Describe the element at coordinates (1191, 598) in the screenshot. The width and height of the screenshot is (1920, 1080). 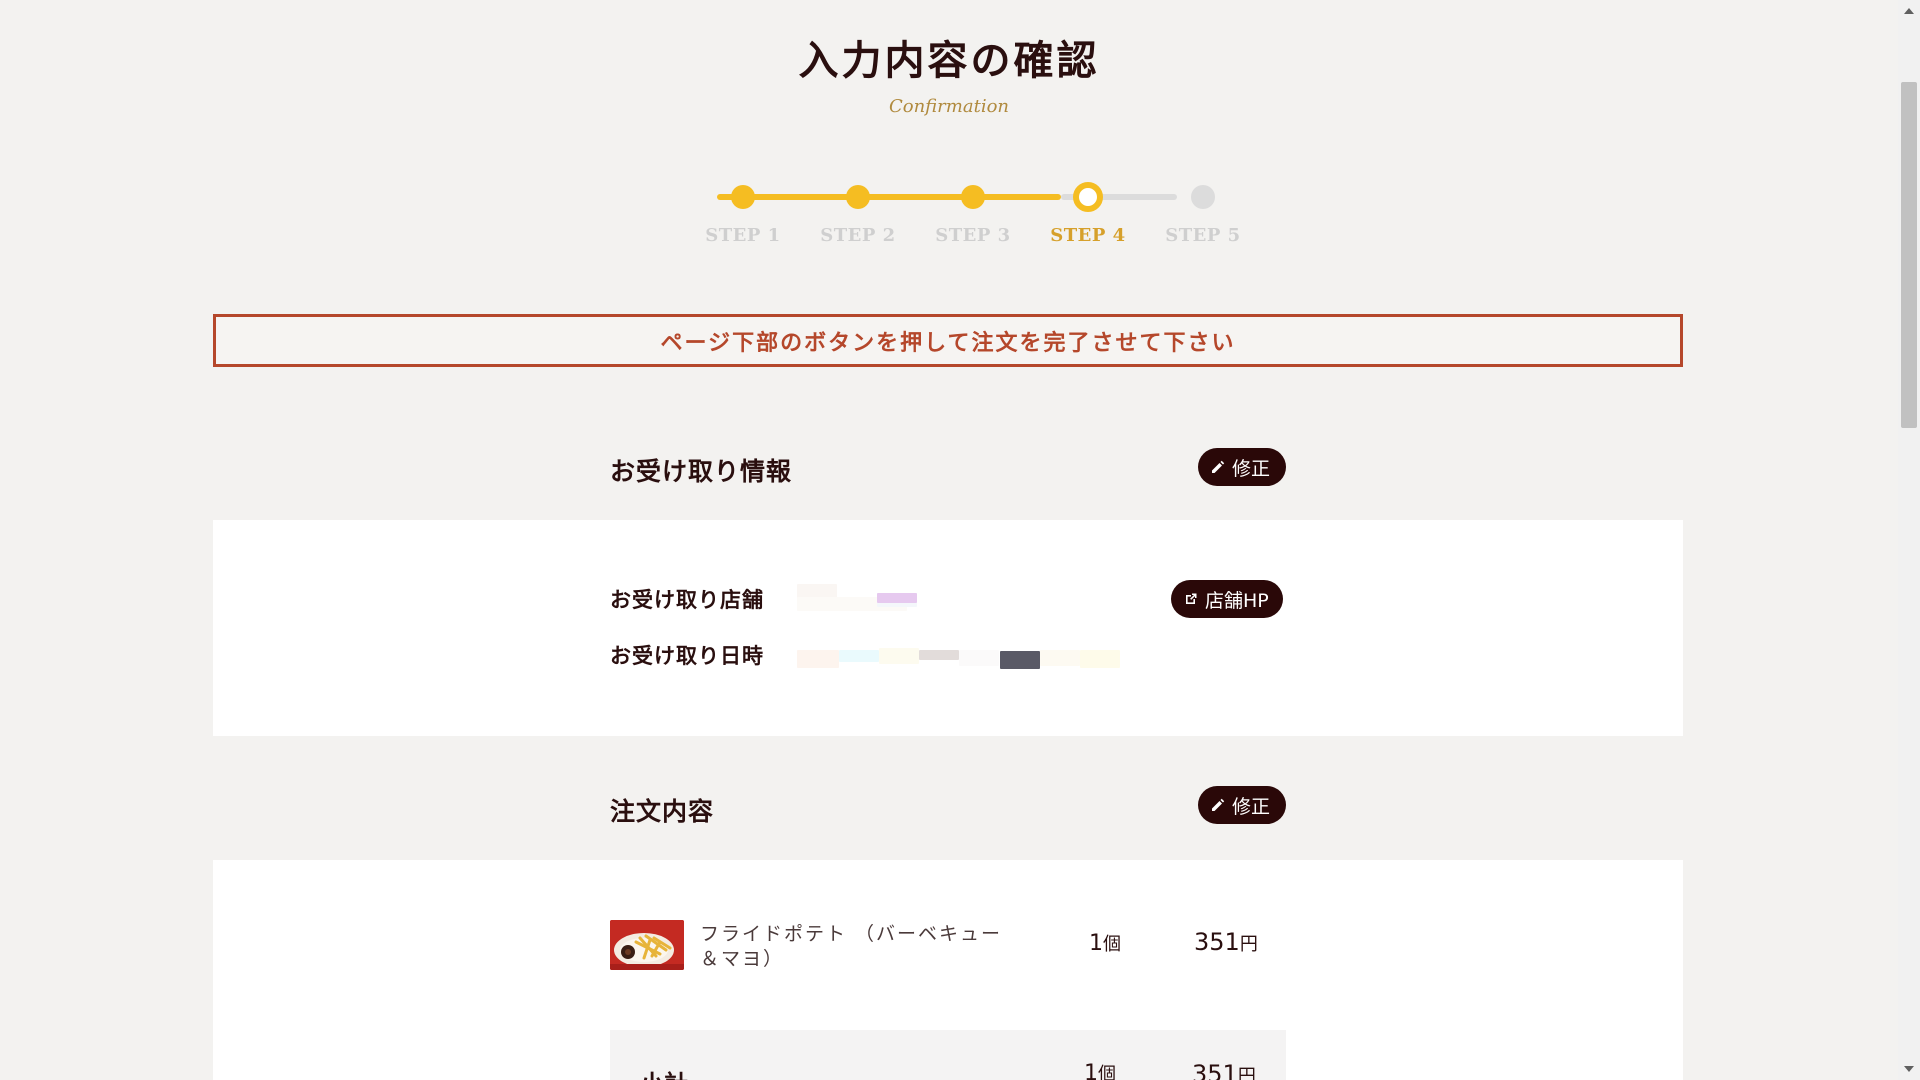
I see `external-link-icon` at that location.